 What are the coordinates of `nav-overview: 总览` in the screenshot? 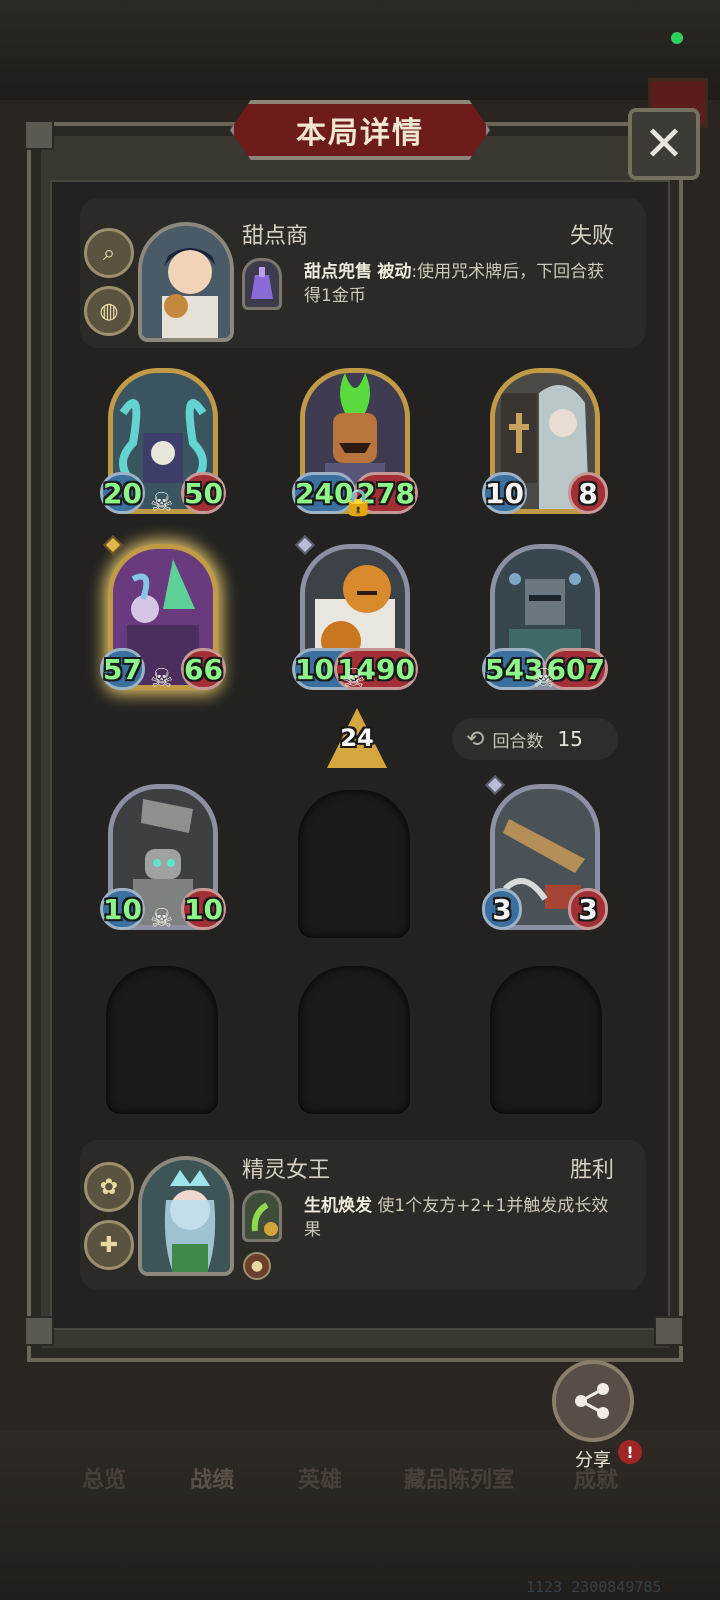 It's located at (104, 1478).